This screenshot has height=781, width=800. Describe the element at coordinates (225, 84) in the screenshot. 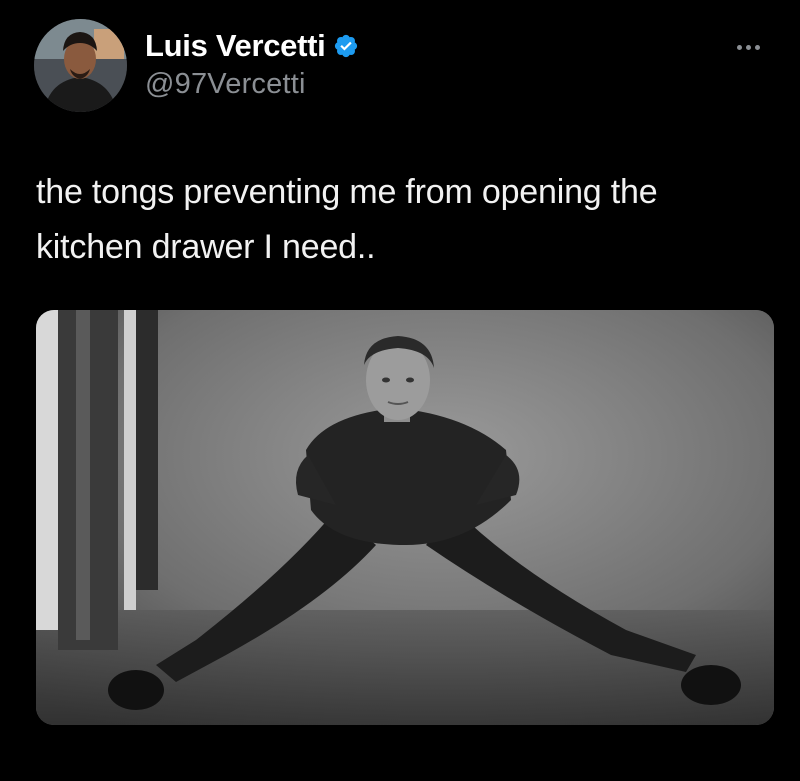

I see `author-handle: @97Vercetti` at that location.